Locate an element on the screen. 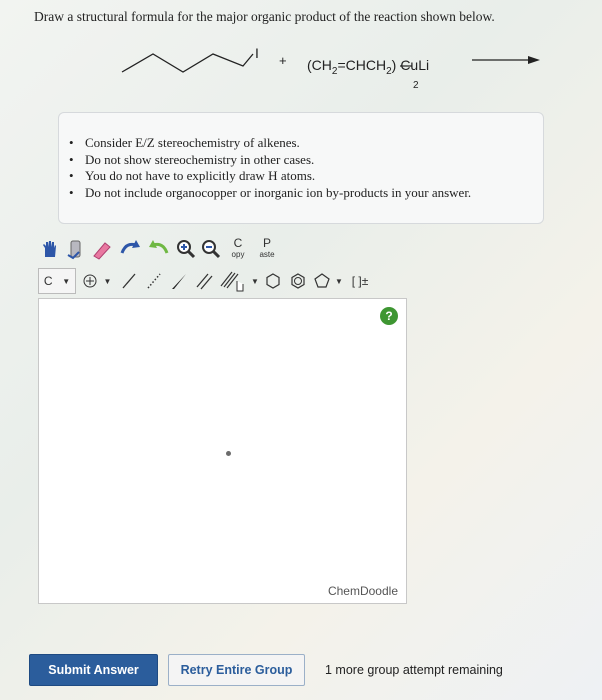 The height and width of the screenshot is (700, 602). reaction-svg: I (CH2=CHCH2) CuLi 2 is located at coordinates (330, 68).